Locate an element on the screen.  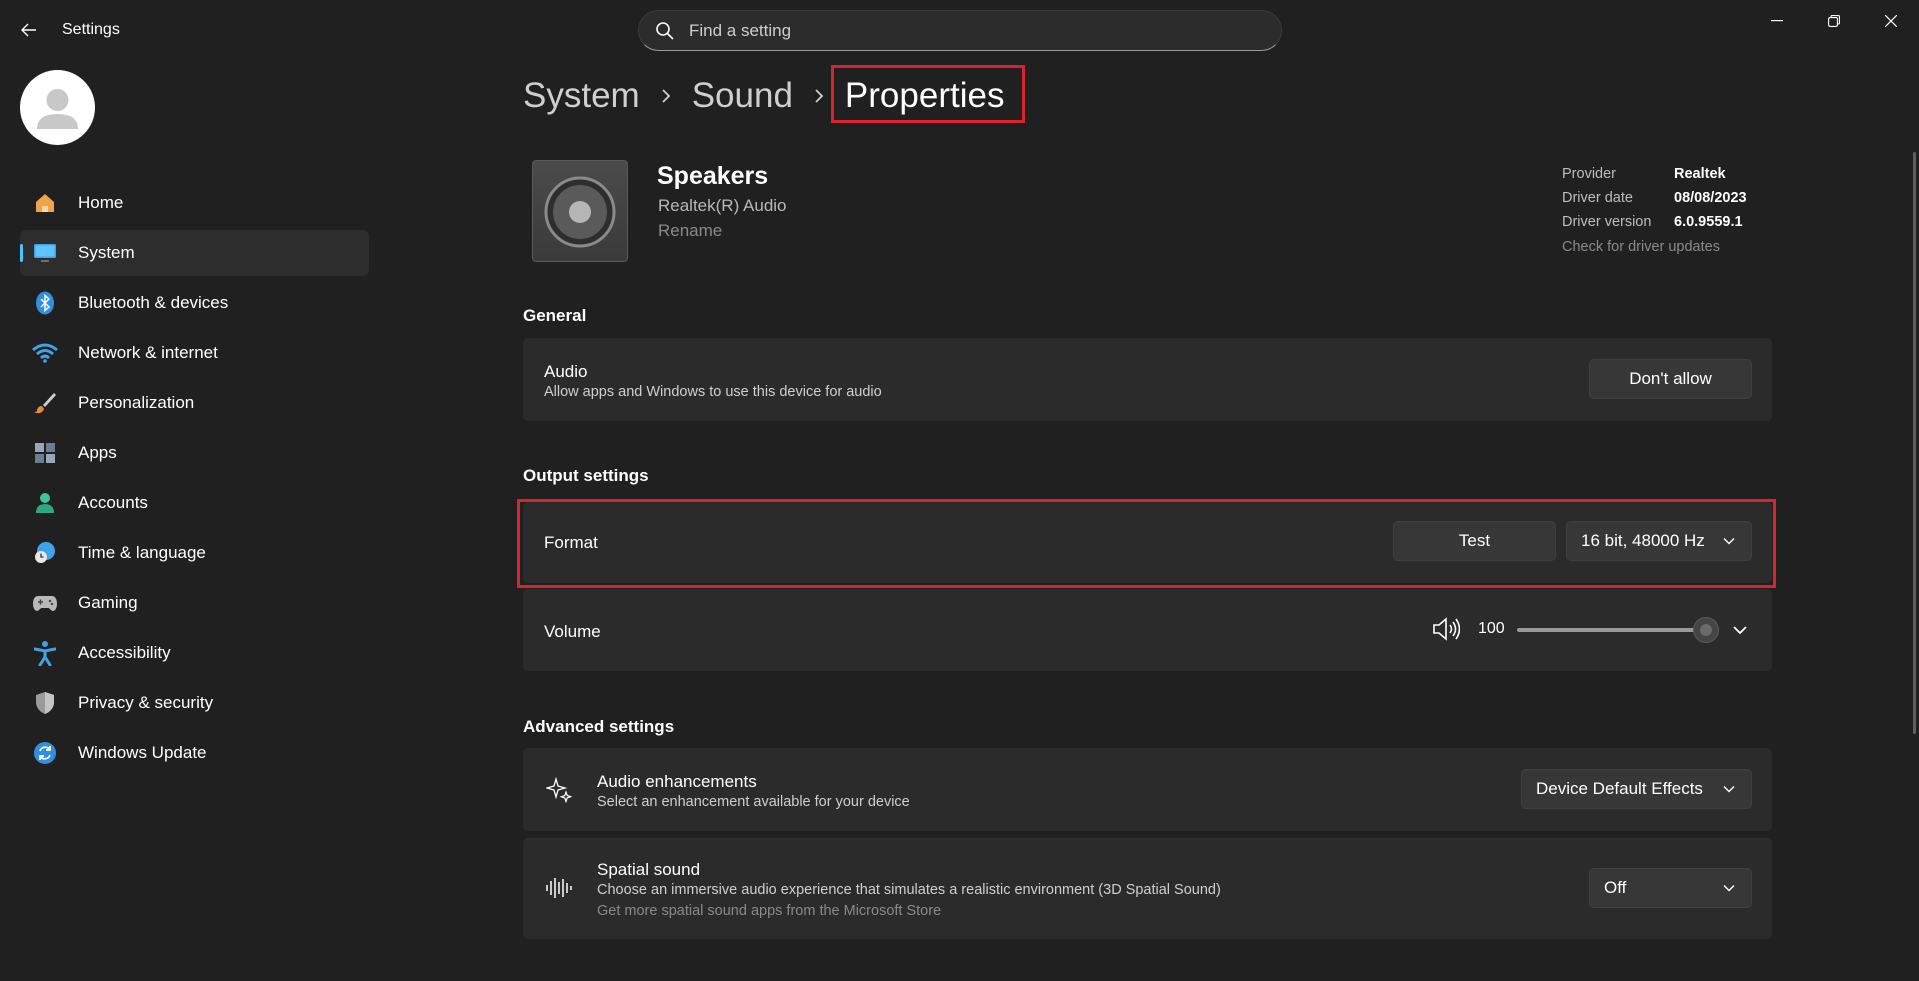
section-general: General is located at coordinates (555, 315).